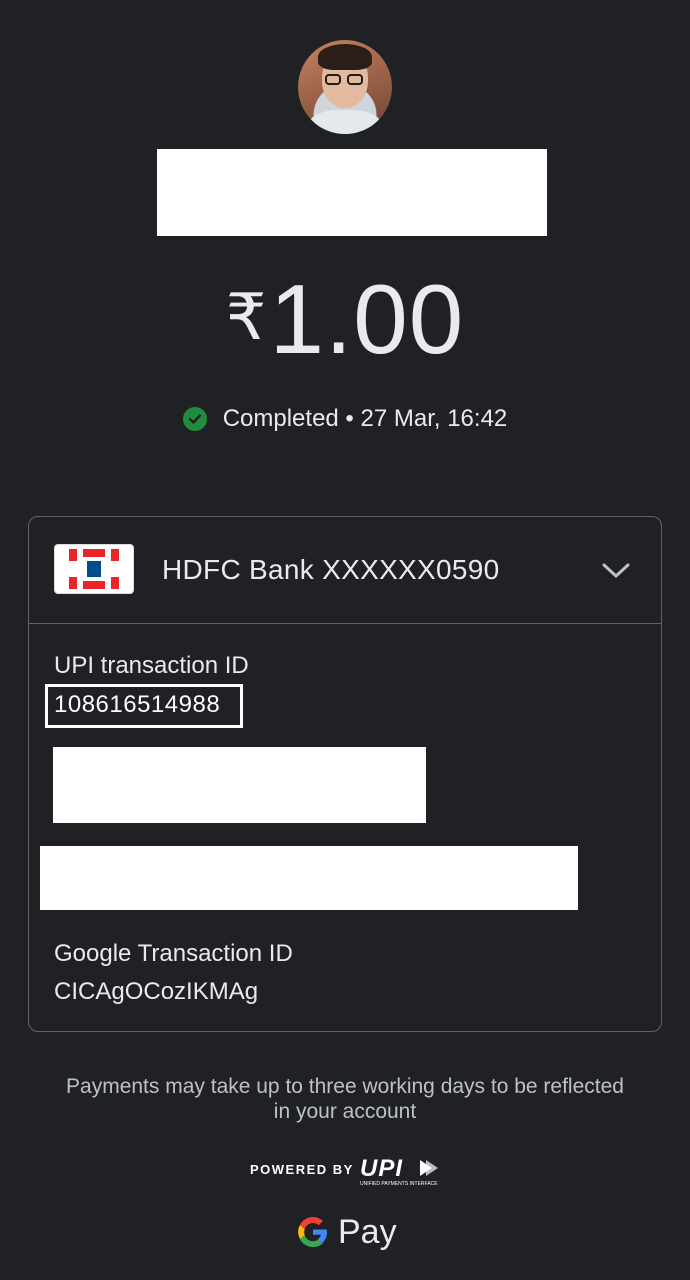 This screenshot has width=690, height=1280. Describe the element at coordinates (151, 665) in the screenshot. I see `upi-transaction-id-label: UPI transaction ID` at that location.